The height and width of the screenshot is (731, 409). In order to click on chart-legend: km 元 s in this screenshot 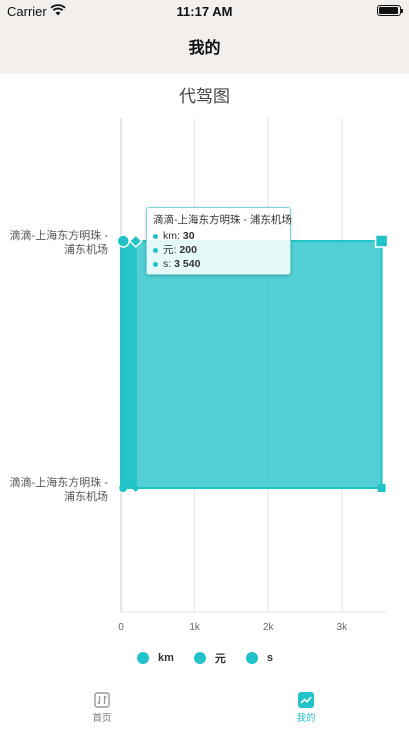, I will do `click(215, 658)`.